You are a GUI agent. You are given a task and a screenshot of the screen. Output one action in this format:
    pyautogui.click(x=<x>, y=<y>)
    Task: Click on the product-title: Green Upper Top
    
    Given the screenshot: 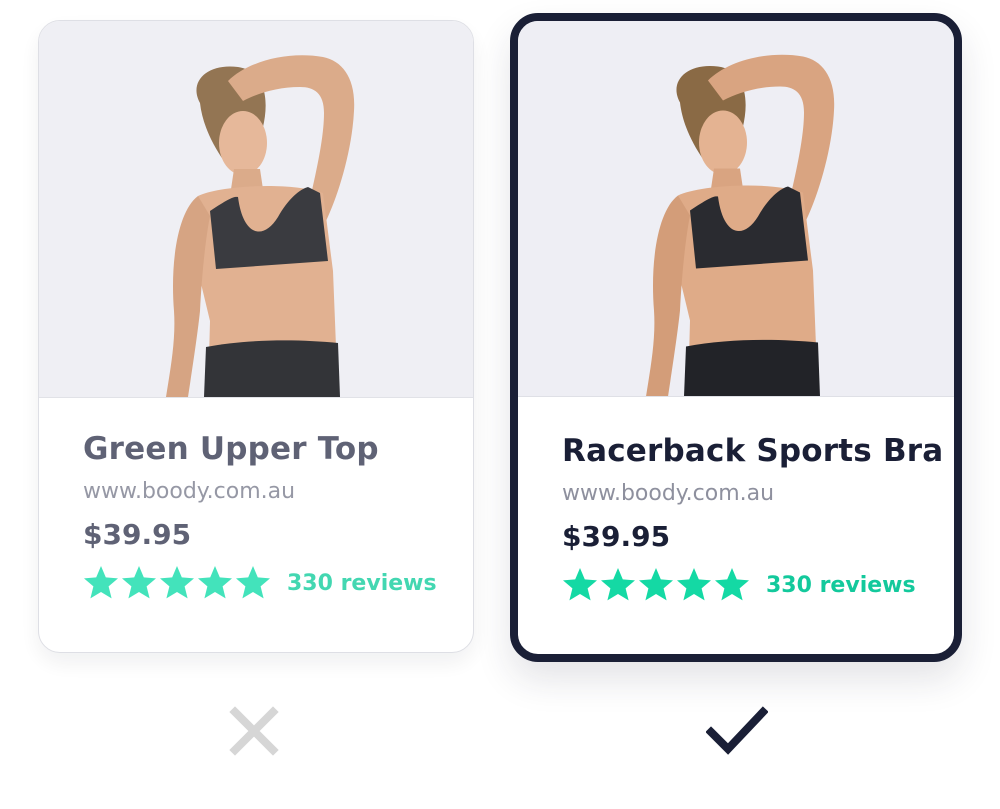 What is the action you would take?
    pyautogui.click(x=268, y=449)
    